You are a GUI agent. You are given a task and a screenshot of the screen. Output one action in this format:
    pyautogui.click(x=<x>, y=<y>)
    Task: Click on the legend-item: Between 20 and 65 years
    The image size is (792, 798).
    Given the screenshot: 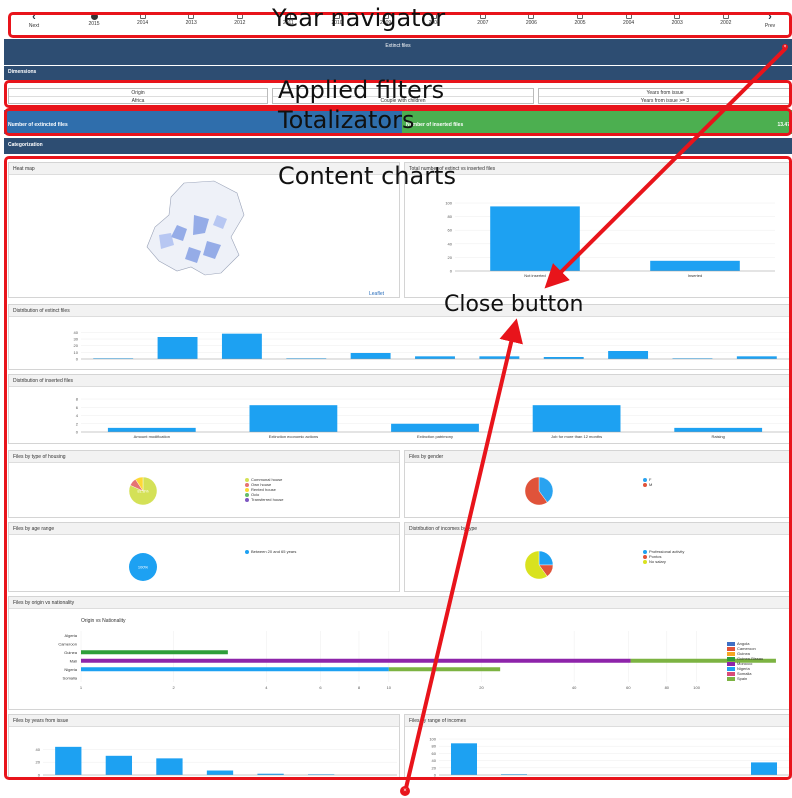 What is the action you would take?
    pyautogui.click(x=270, y=551)
    